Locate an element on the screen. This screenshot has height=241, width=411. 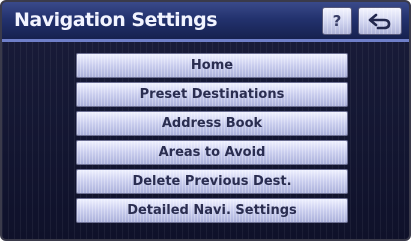
return-arrow-icon is located at coordinates (379, 21).